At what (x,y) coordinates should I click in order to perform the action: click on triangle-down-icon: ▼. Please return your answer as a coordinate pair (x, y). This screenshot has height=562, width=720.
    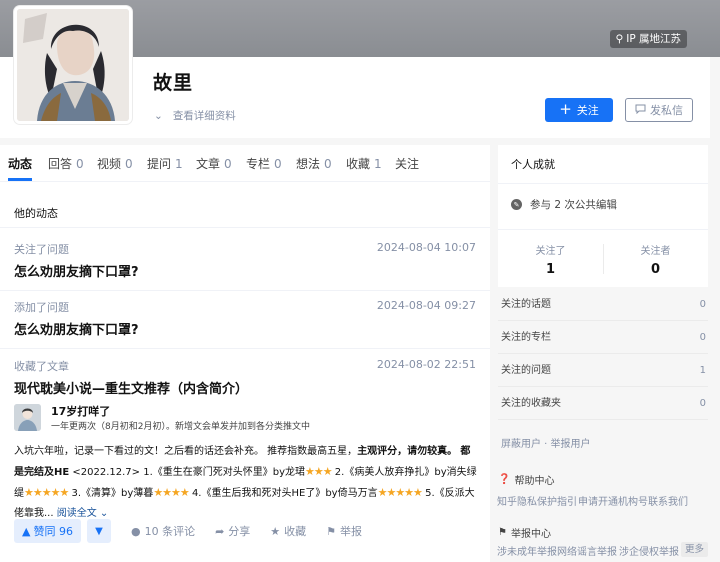
    Looking at the image, I should click on (99, 531).